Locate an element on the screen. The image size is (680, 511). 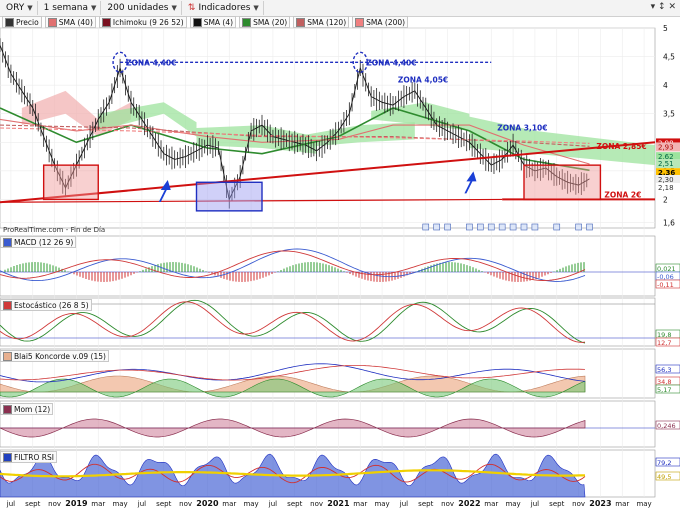
price-tag-label: 2,93 is located at coordinates (666, 147).